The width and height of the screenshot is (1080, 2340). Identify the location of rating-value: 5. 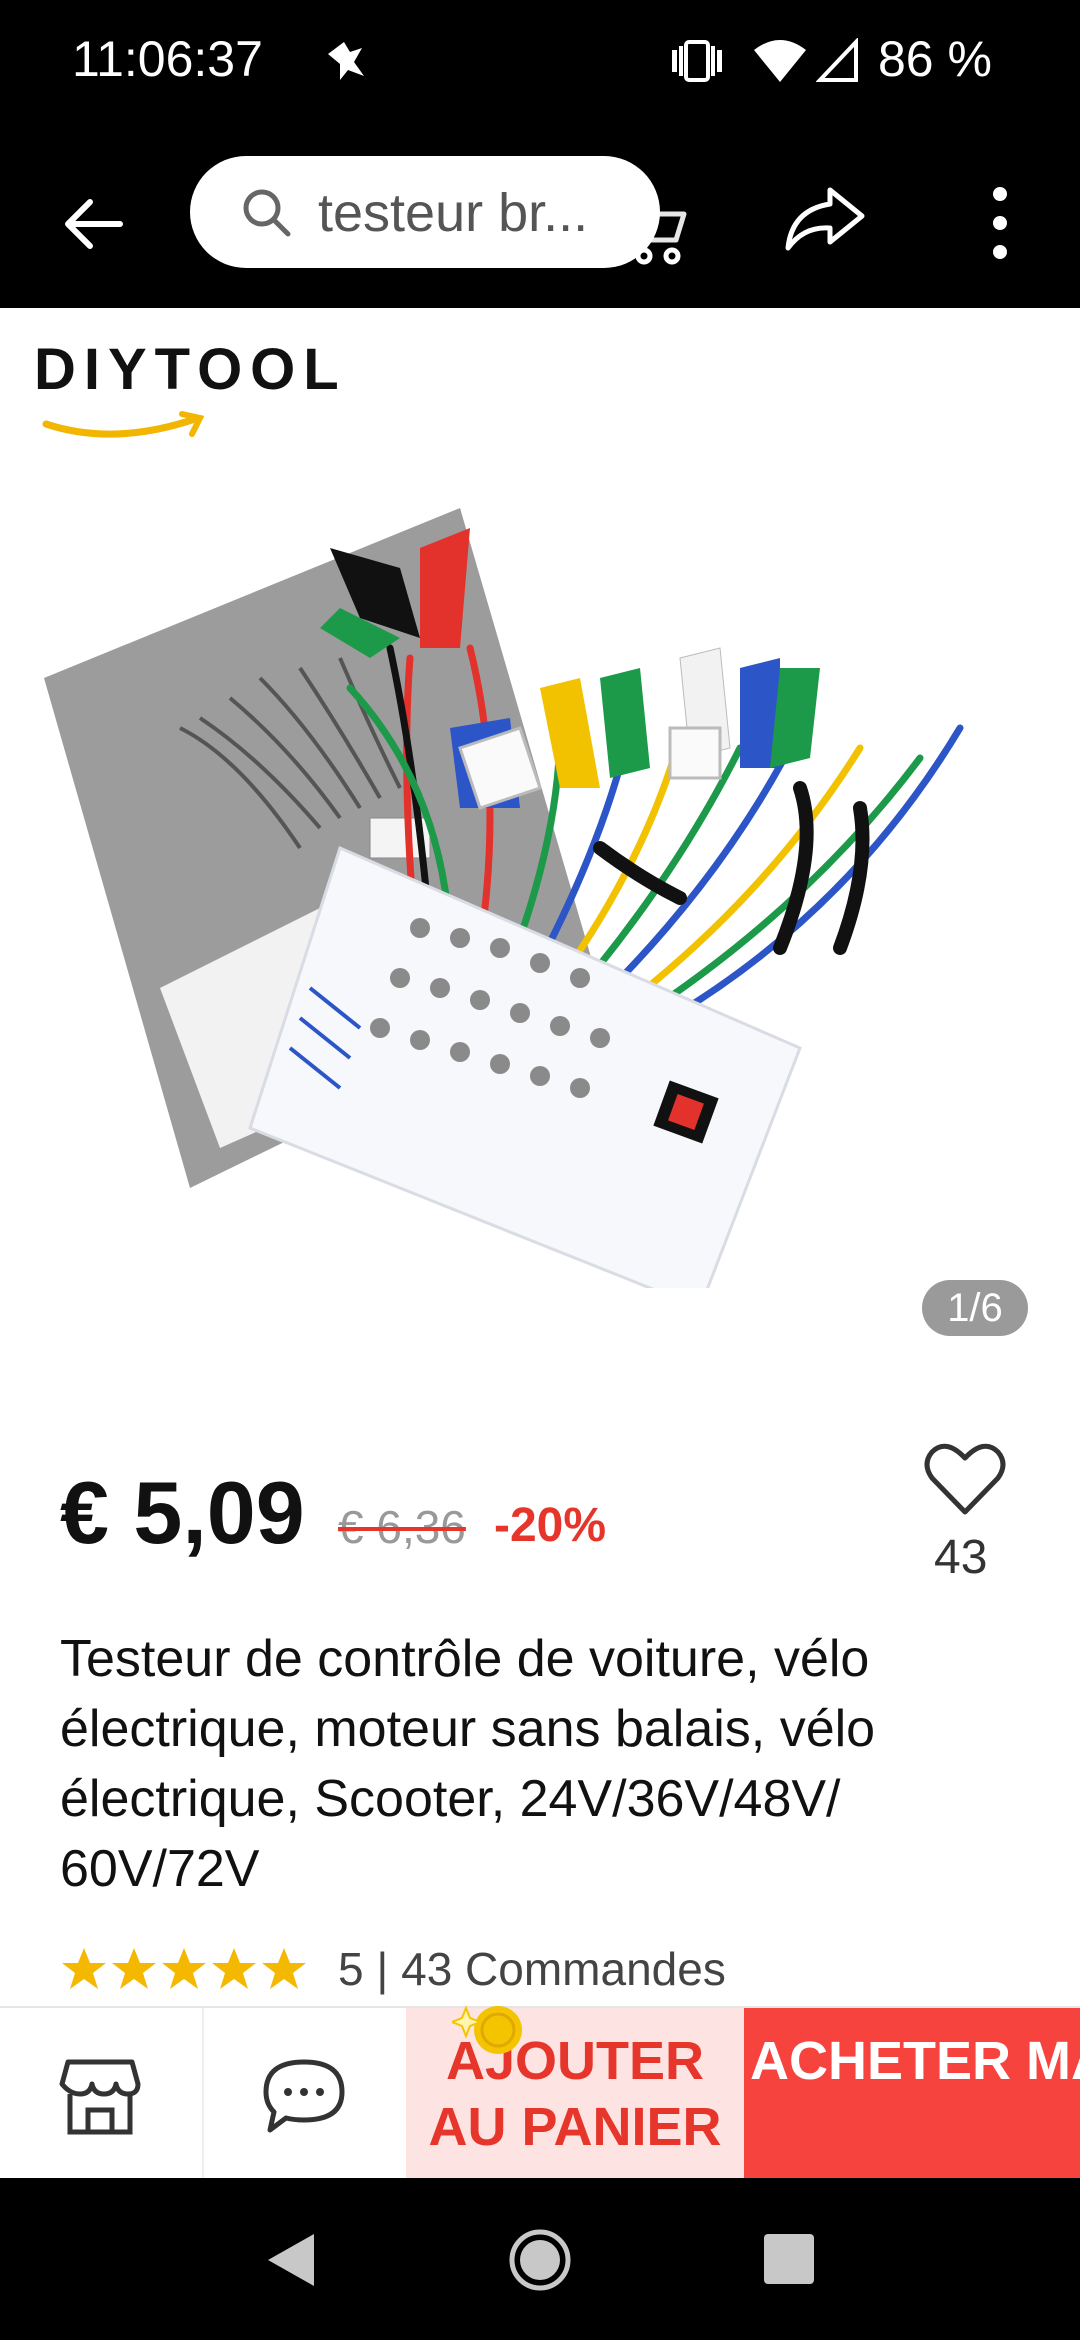
(351, 1969).